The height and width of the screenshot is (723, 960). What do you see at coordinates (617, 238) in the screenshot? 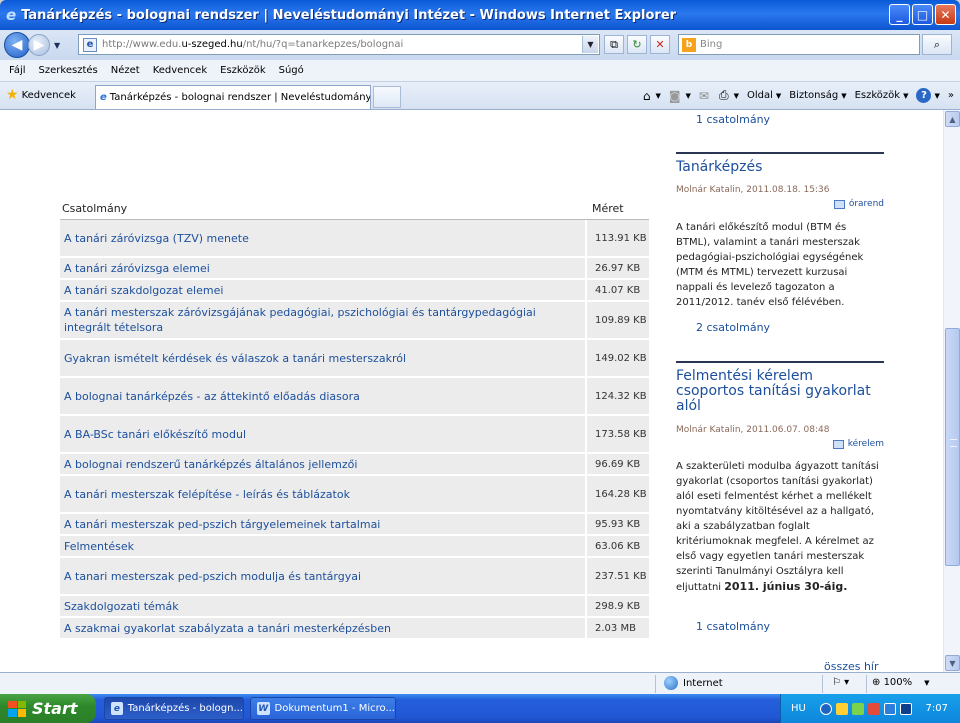
I see `attachment-size: 113.91 KB` at bounding box center [617, 238].